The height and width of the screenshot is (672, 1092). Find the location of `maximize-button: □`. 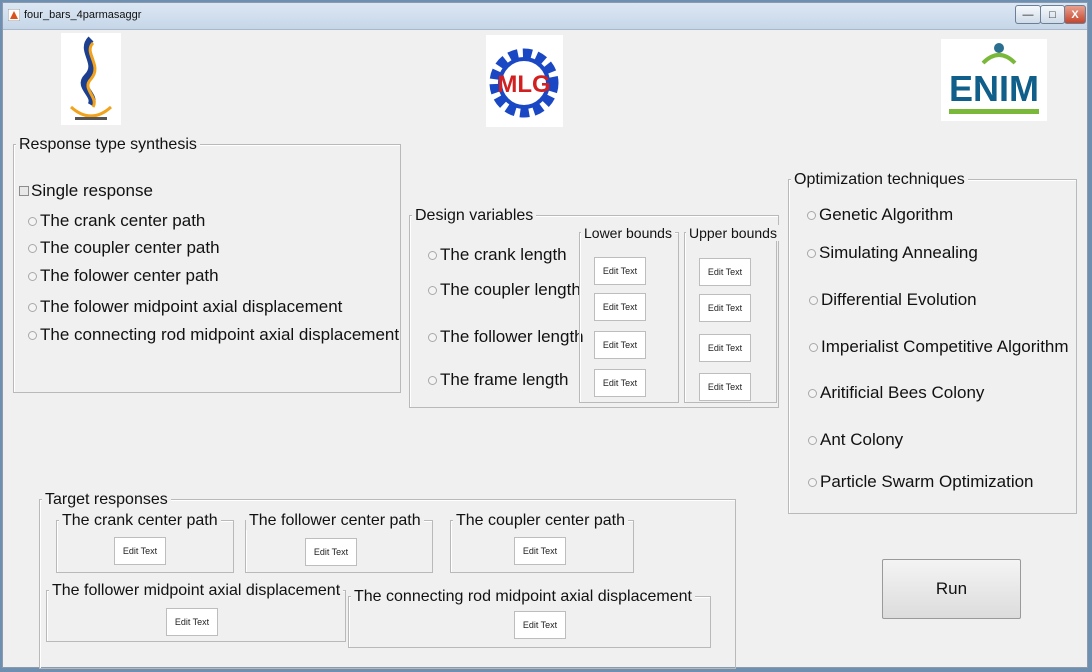

maximize-button: □ is located at coordinates (1052, 14).